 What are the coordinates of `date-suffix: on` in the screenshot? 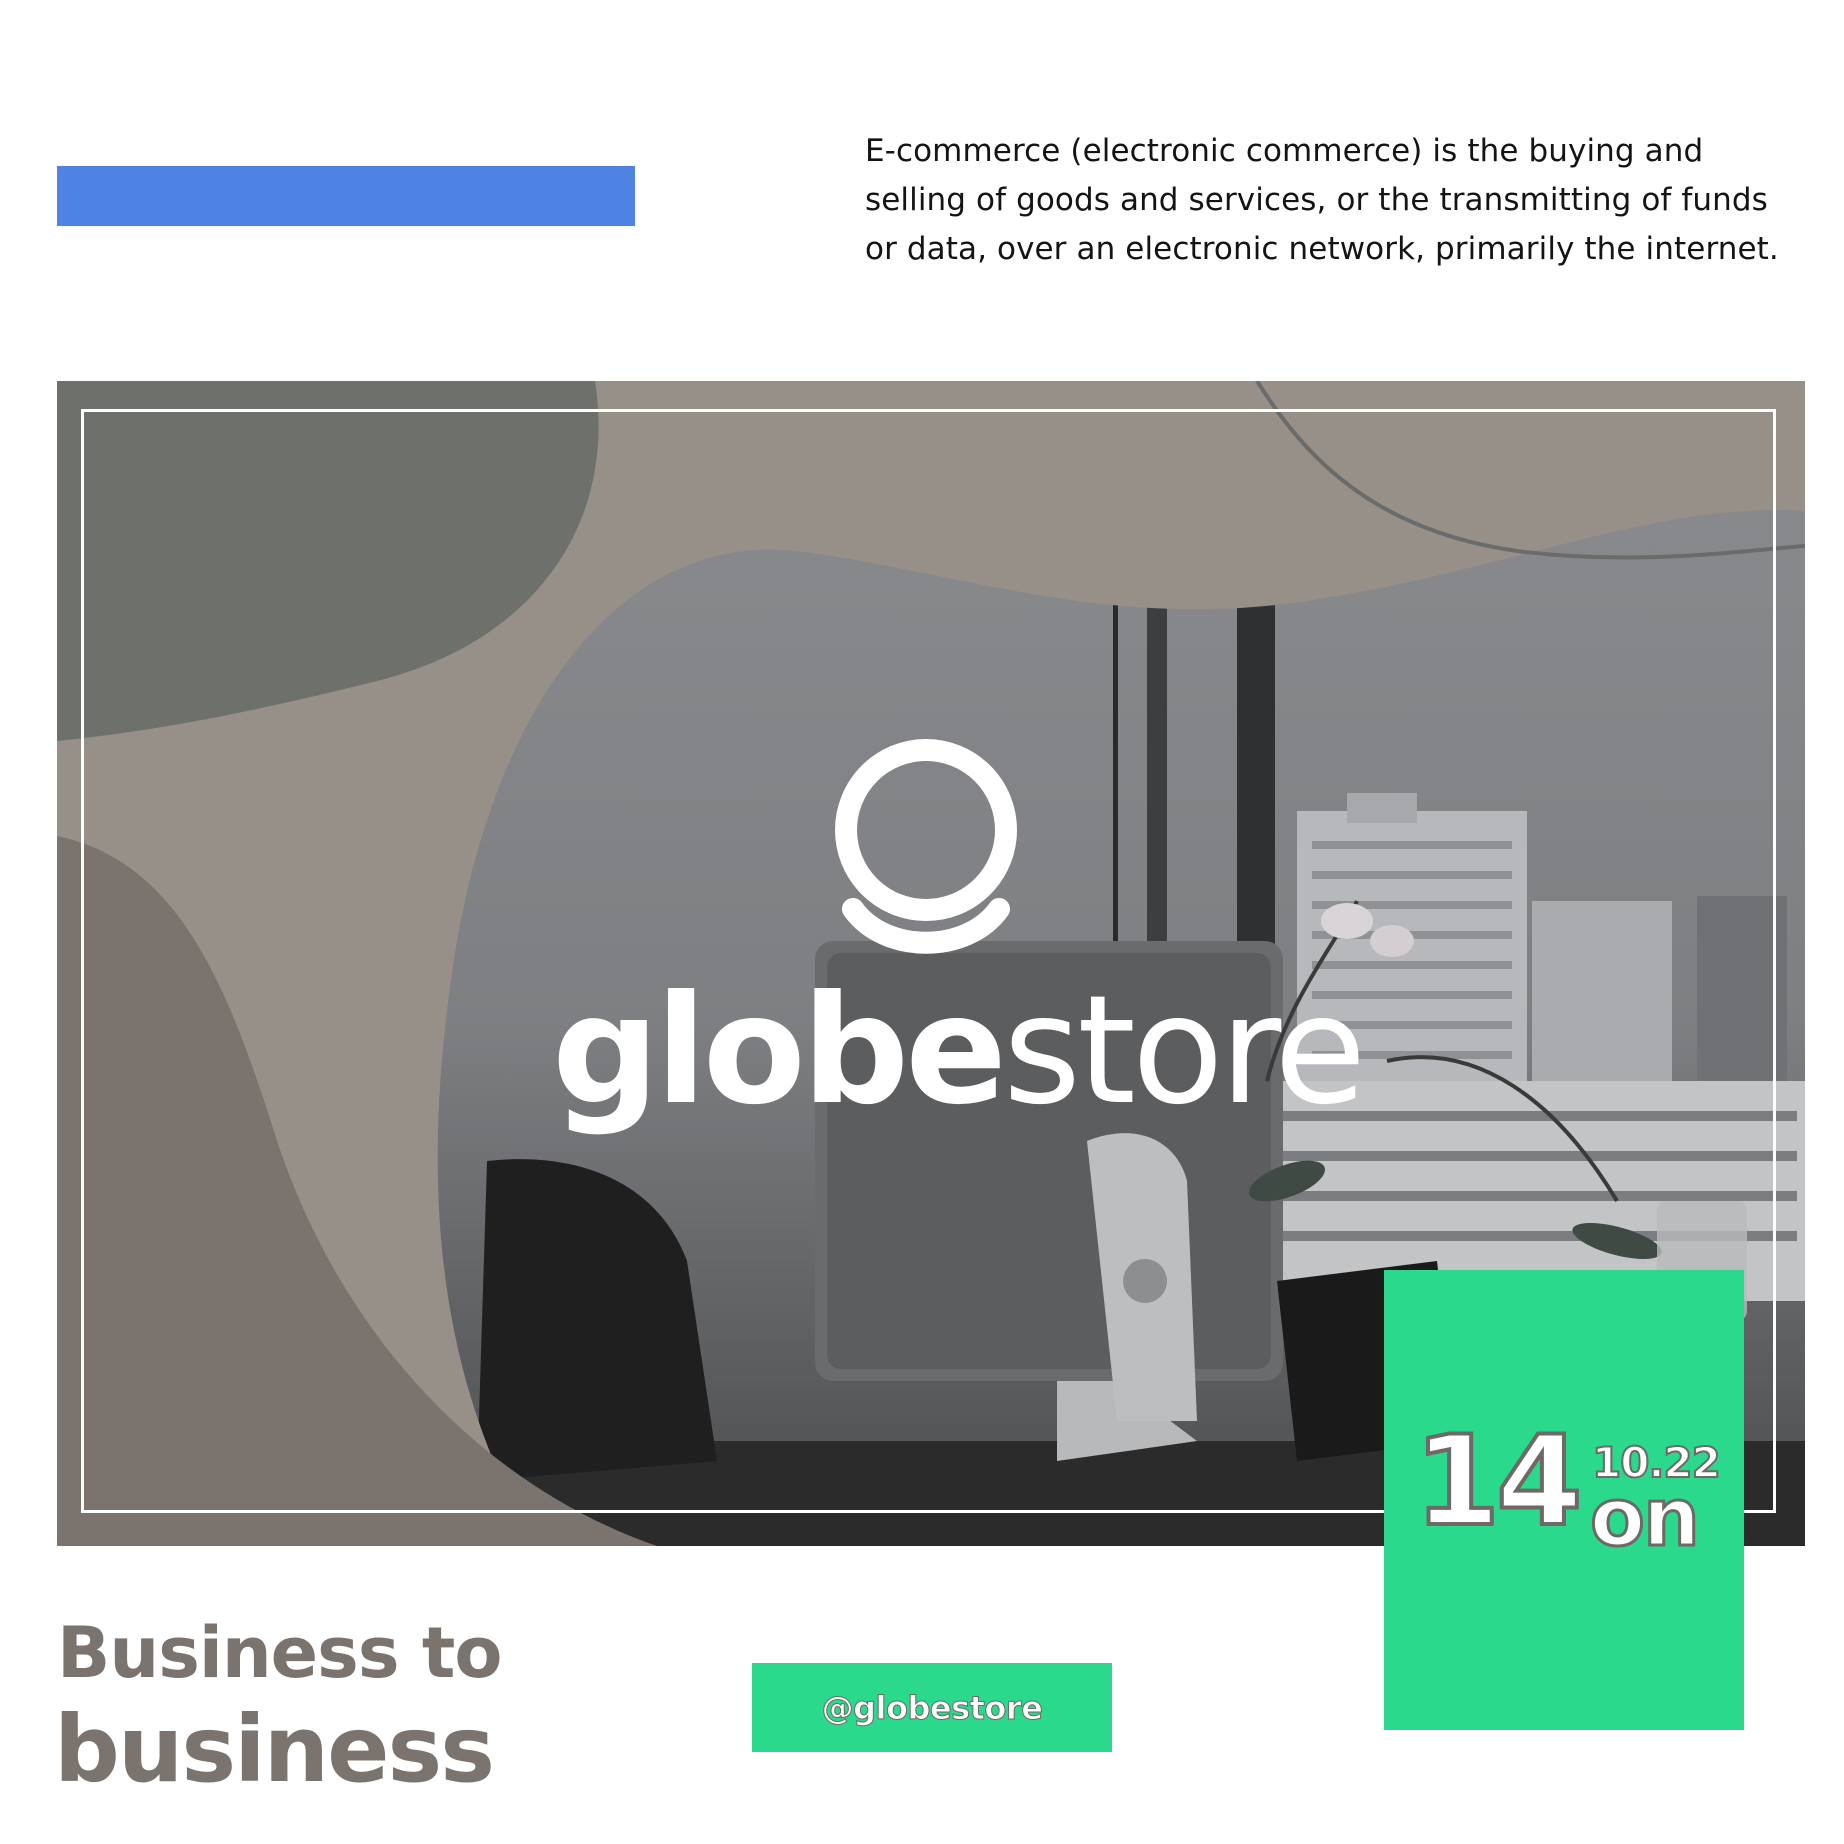 It's located at (1645, 1517).